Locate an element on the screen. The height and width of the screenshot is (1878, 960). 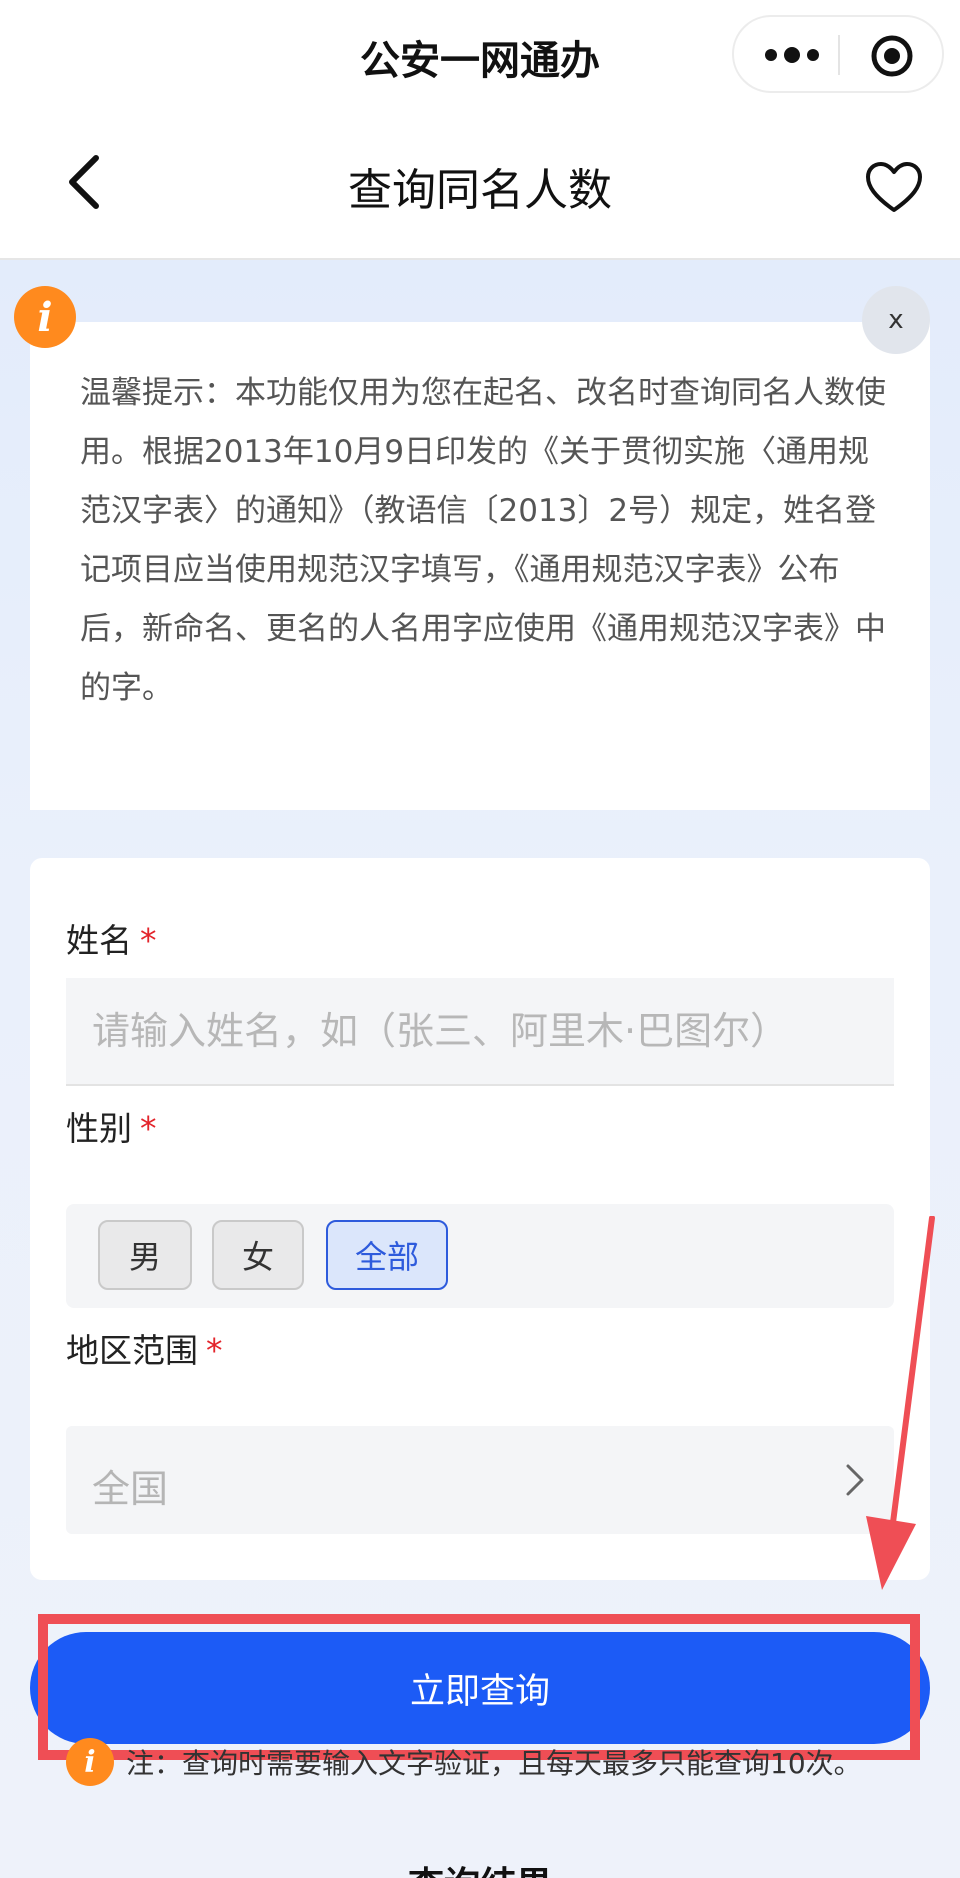
gender-label: 性别 * is located at coordinates (111, 1126).